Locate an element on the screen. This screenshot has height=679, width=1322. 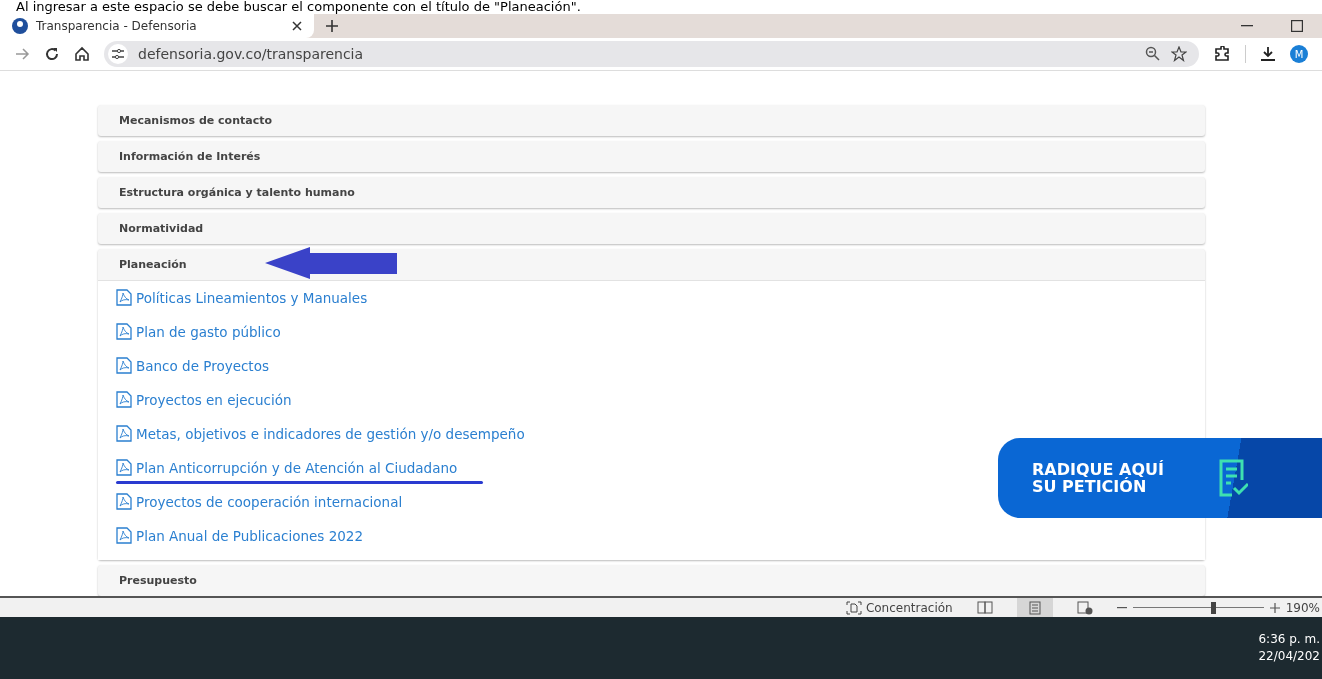
accordion-header: Estructura orgánica y talento humano is located at coordinates (651, 192).